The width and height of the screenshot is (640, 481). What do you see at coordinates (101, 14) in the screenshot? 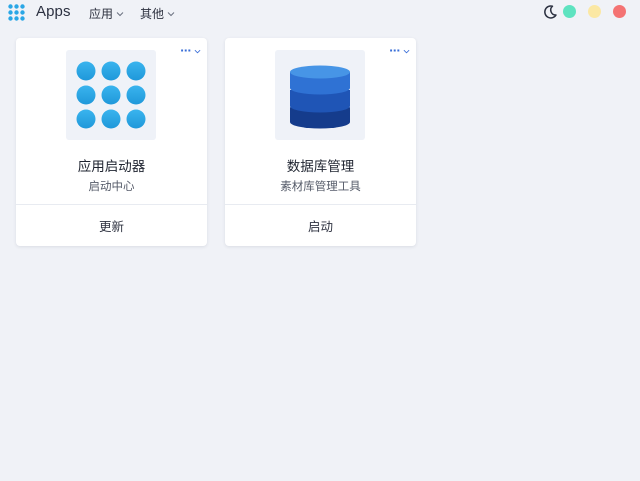
I see `menu-apps-label: 应用` at bounding box center [101, 14].